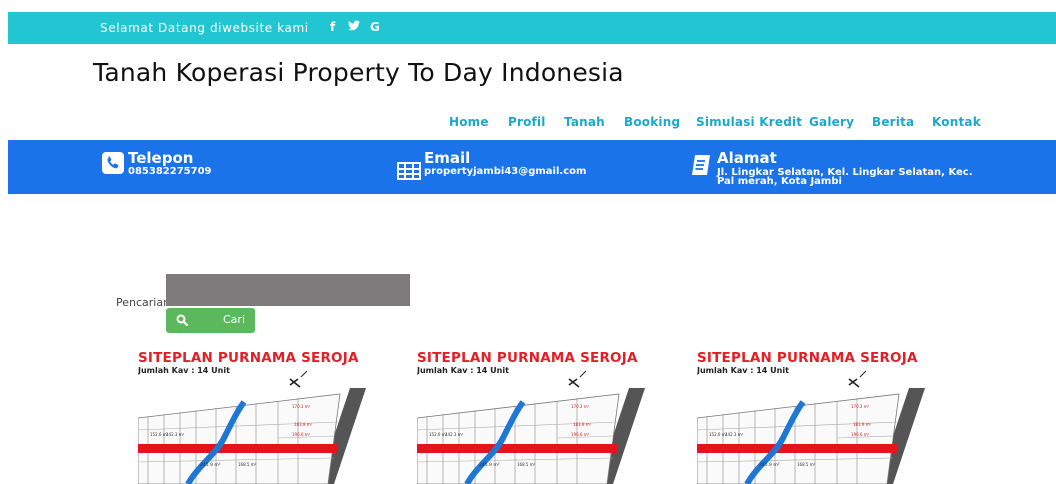 This screenshot has width=1056, height=484. I want to click on search-button: Cari, so click(210, 320).